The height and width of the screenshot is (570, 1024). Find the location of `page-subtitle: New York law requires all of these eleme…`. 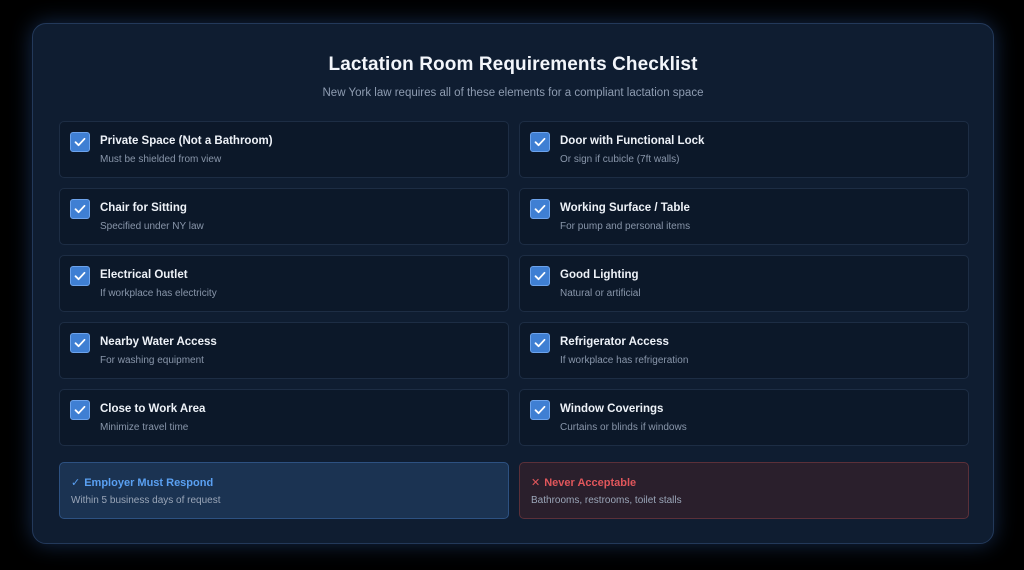

page-subtitle: New York law requires all of these eleme… is located at coordinates (513, 93).